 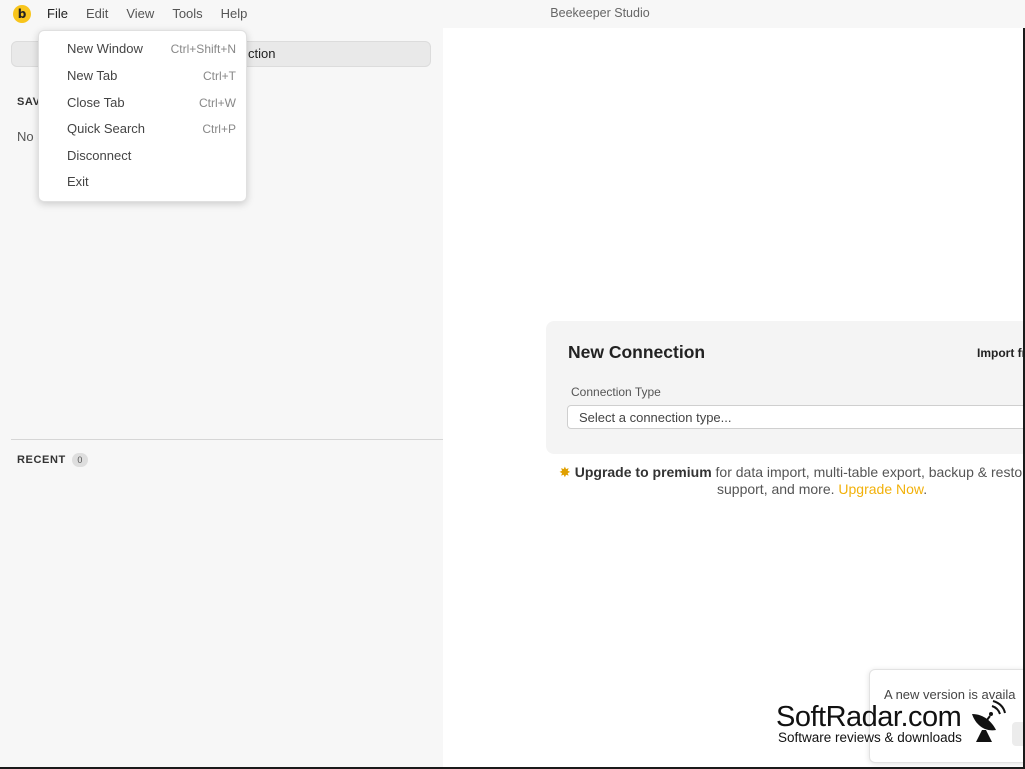 What do you see at coordinates (880, 489) in the screenshot?
I see `upgrade-now-link: Upgrade Now` at bounding box center [880, 489].